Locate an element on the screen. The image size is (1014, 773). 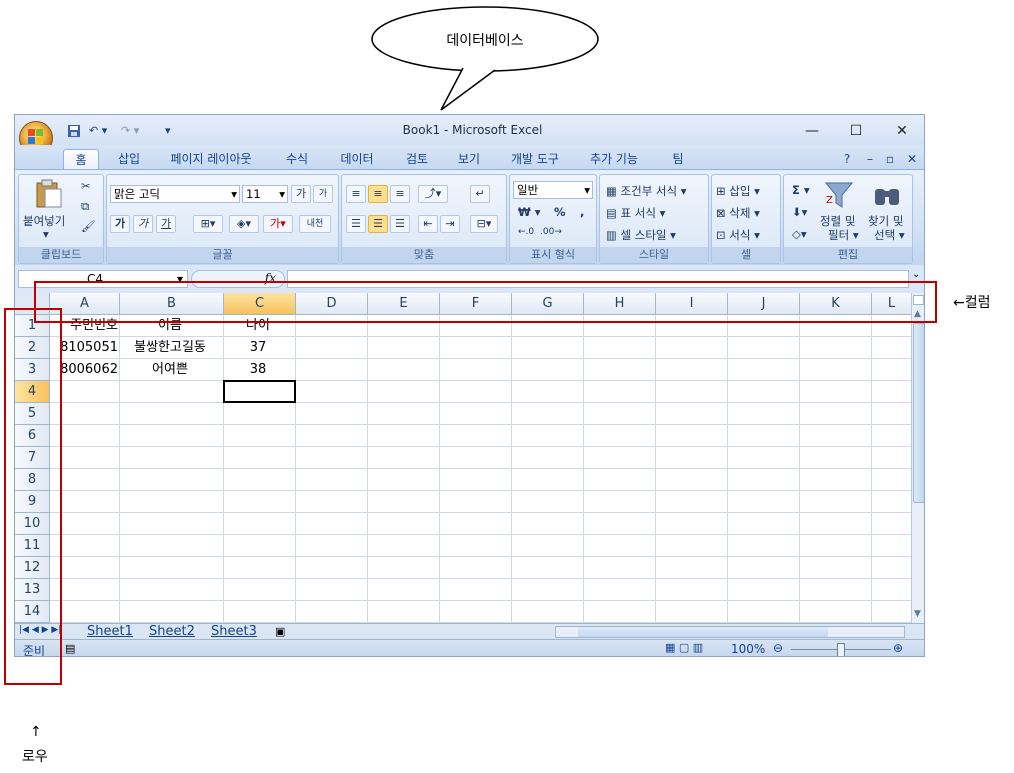
zoom-out-icon: ⊖ is located at coordinates (778, 648).